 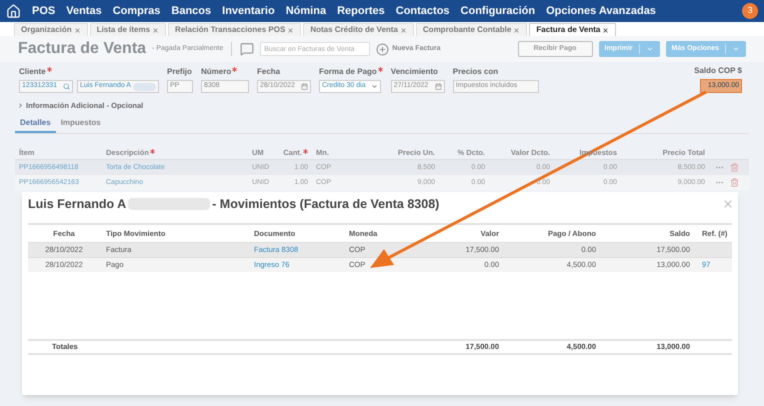 What do you see at coordinates (358, 29) in the screenshot?
I see `document-tab: Notas Crédito de Venta` at bounding box center [358, 29].